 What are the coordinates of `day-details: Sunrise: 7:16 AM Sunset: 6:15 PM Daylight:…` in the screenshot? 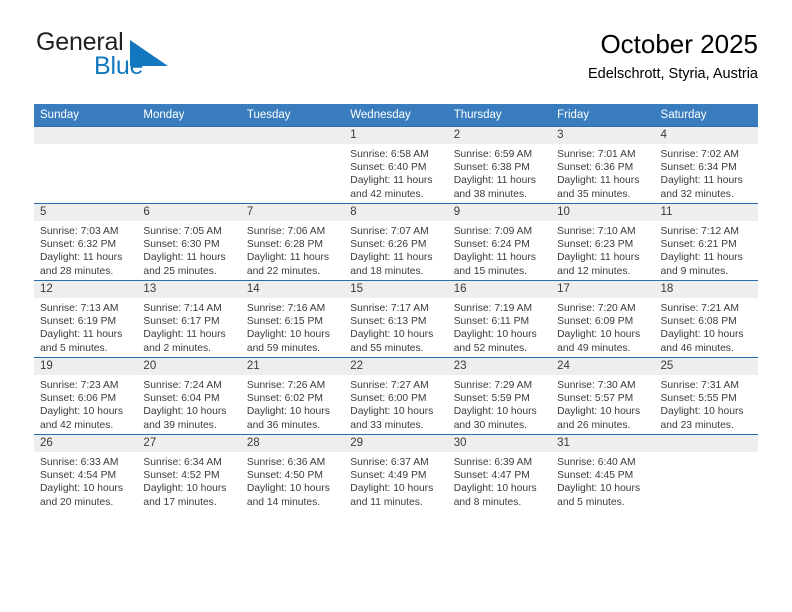 It's located at (292, 326).